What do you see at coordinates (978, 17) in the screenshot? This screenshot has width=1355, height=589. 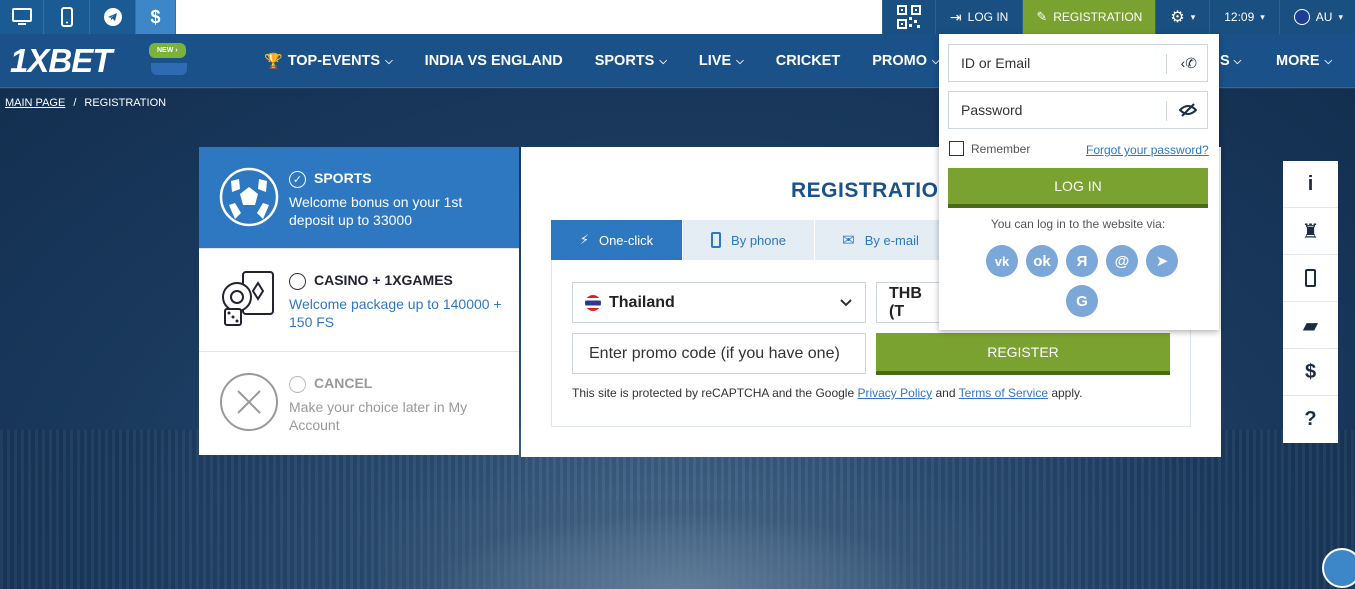 I see `login-button: ⇥ LOG IN` at bounding box center [978, 17].